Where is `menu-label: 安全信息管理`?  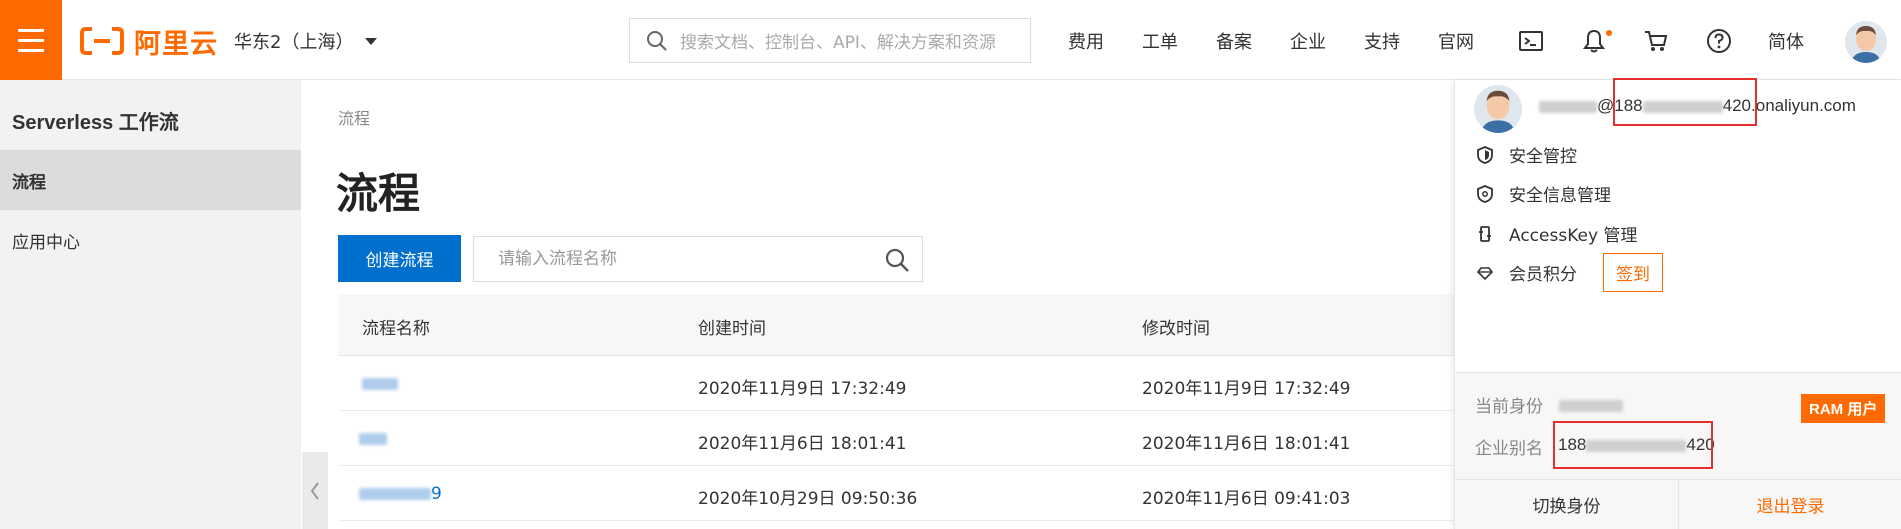 menu-label: 安全信息管理 is located at coordinates (1560, 196).